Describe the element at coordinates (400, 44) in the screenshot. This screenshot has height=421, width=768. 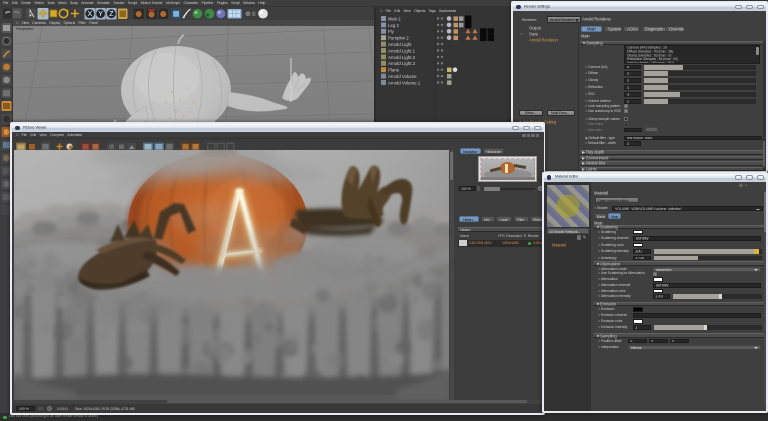
I see `svg-text: Arnold Light` at that location.